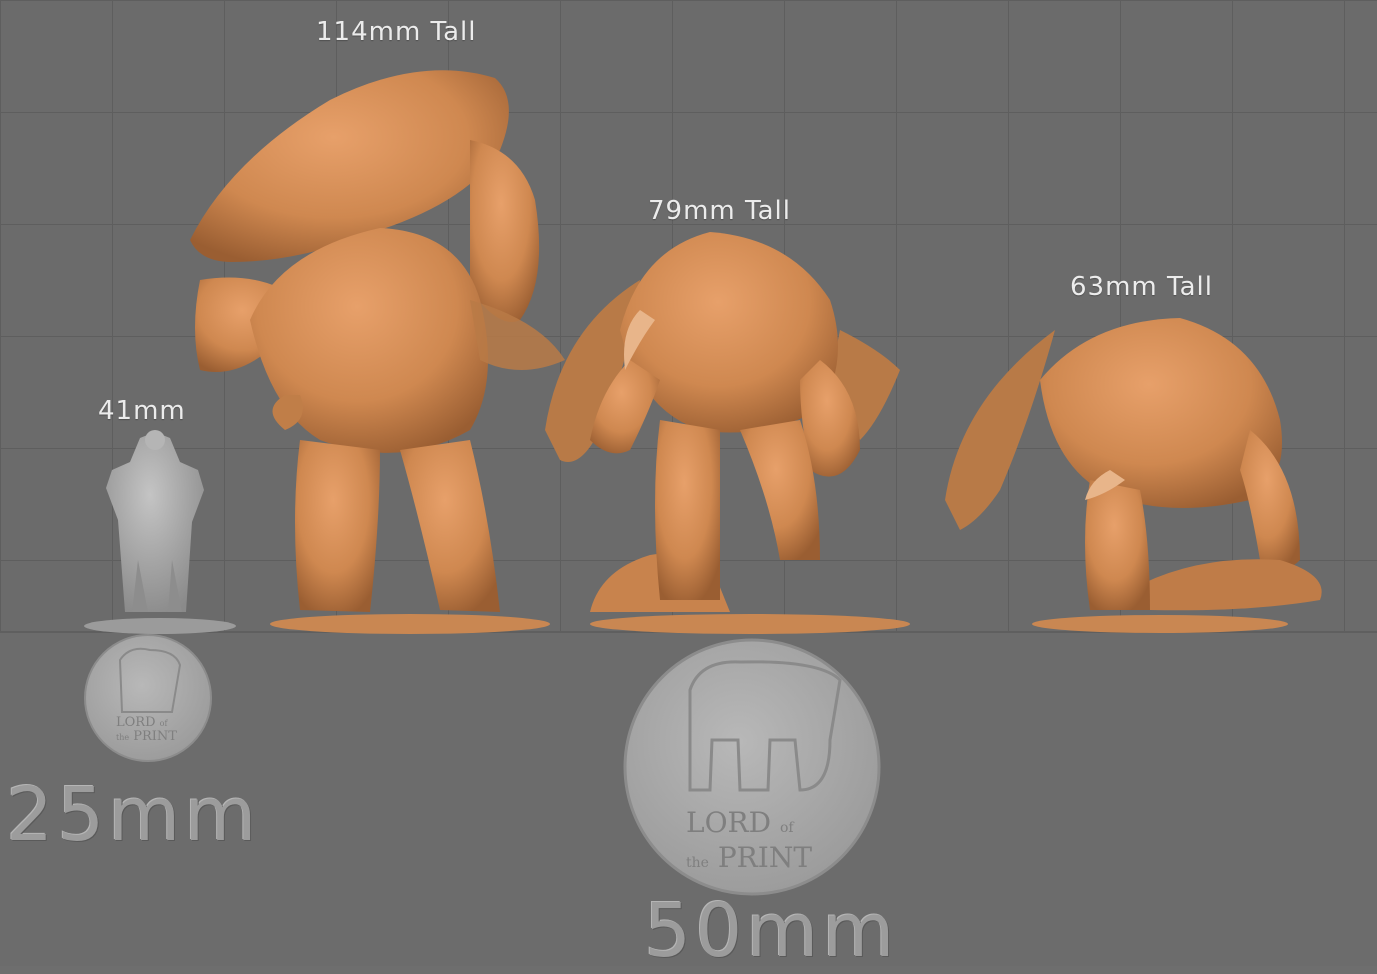 The height and width of the screenshot is (974, 1377). I want to click on logo-the-large: the, so click(697, 863).